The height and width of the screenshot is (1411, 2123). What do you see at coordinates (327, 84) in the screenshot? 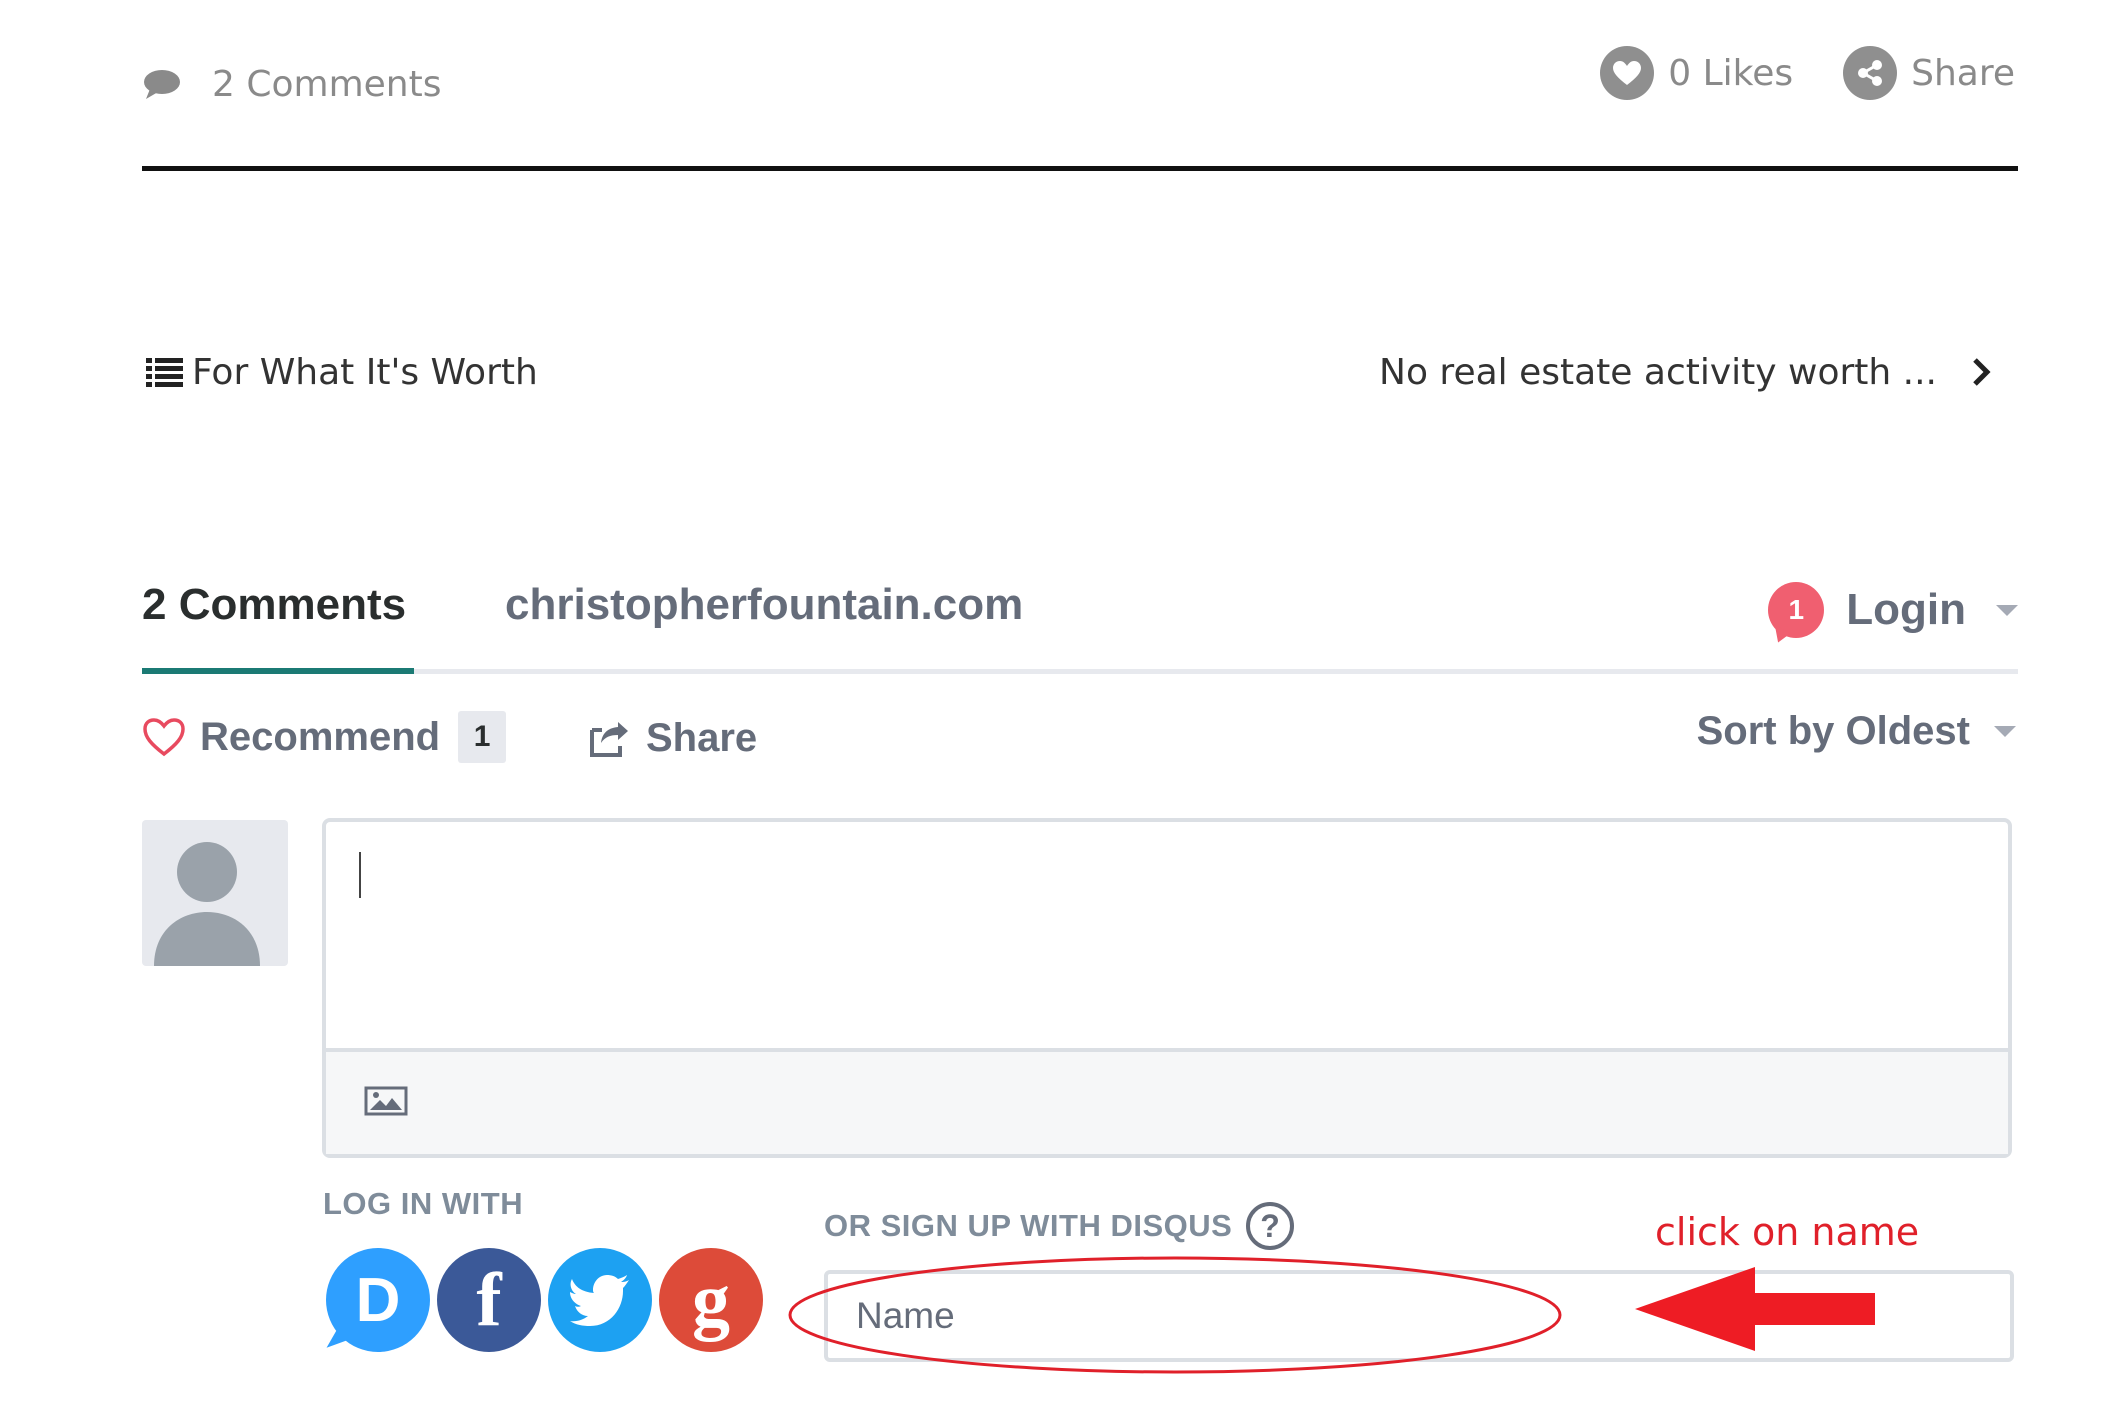
I see `post-comments-count: 2 Comments` at bounding box center [327, 84].